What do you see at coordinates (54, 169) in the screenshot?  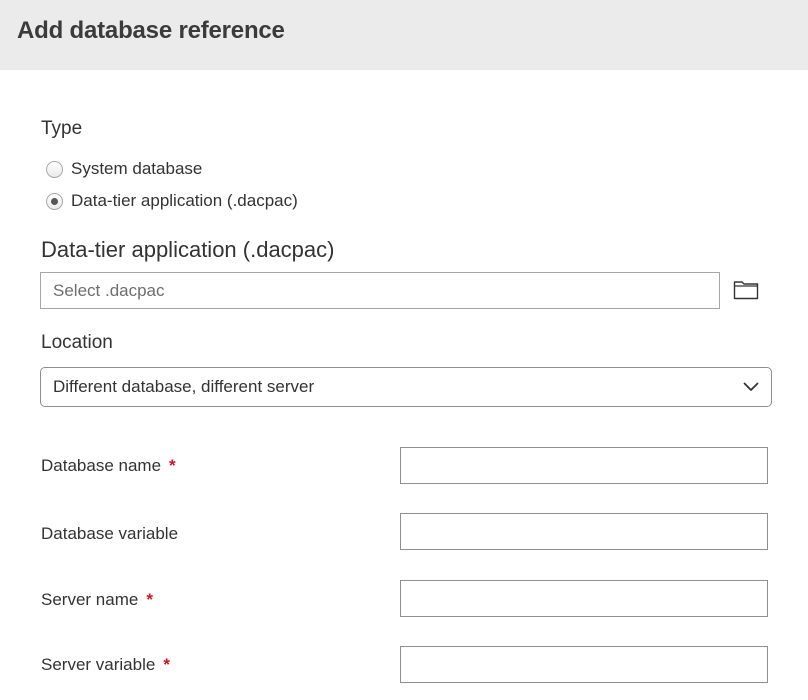 I see `radio-button-unchecked` at bounding box center [54, 169].